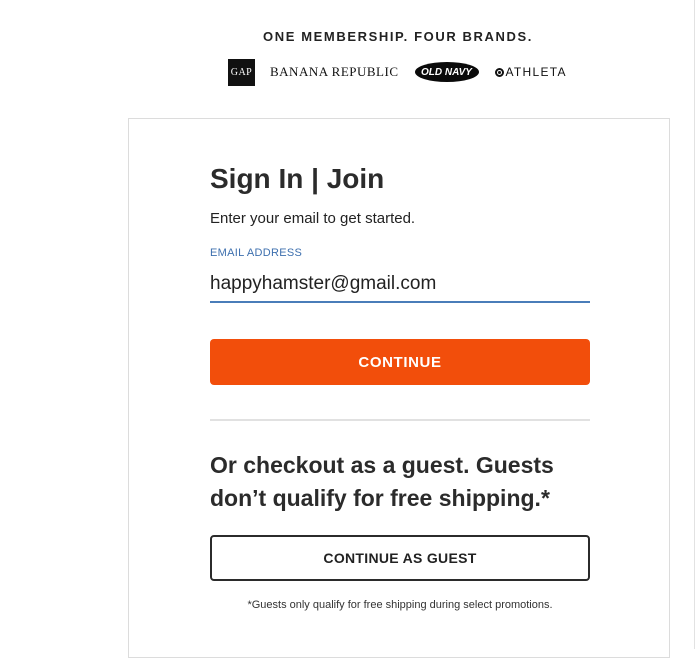  I want to click on signin-subtitle: Enter your email to get started., so click(313, 218).